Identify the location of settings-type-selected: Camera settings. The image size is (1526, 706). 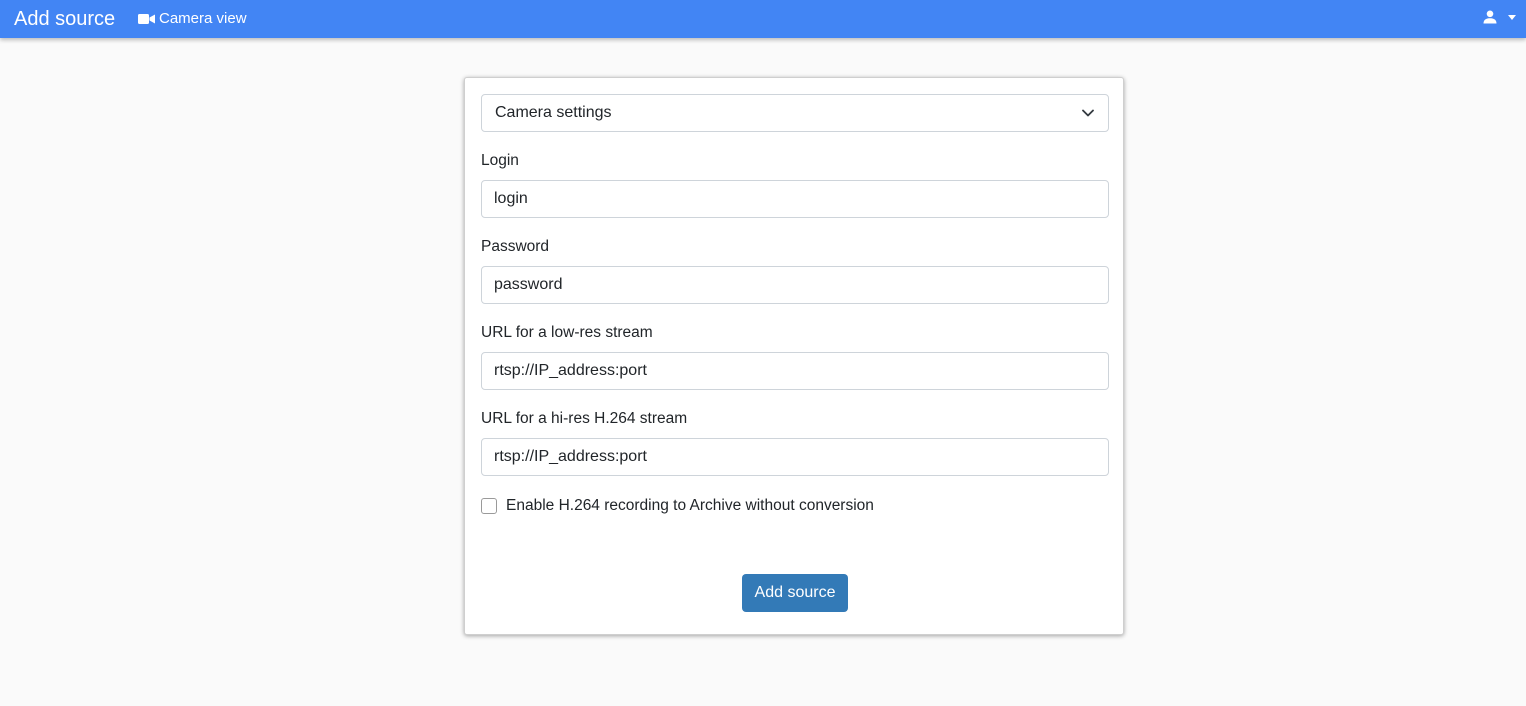
(553, 112).